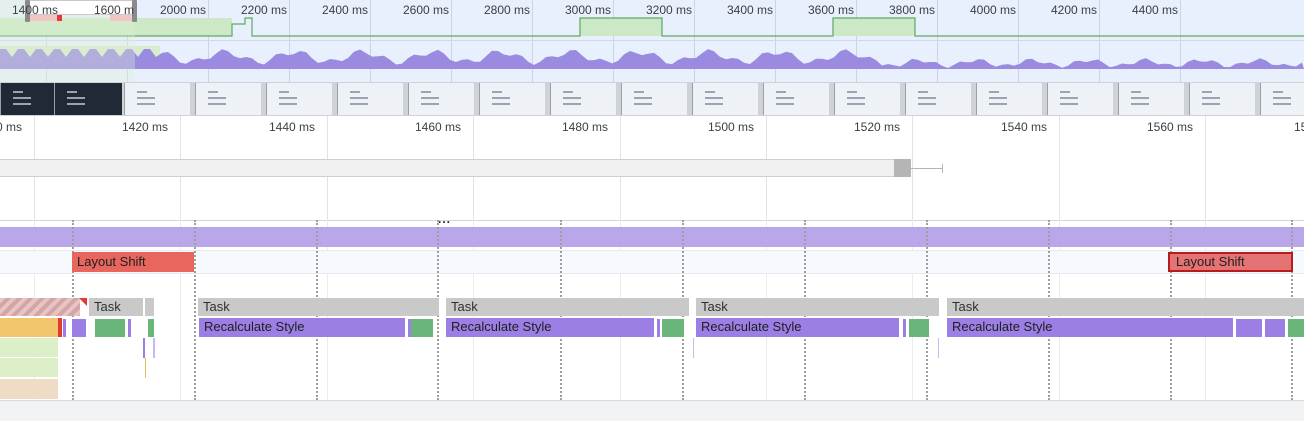  What do you see at coordinates (902, 168) in the screenshot?
I see `network-request-end` at bounding box center [902, 168].